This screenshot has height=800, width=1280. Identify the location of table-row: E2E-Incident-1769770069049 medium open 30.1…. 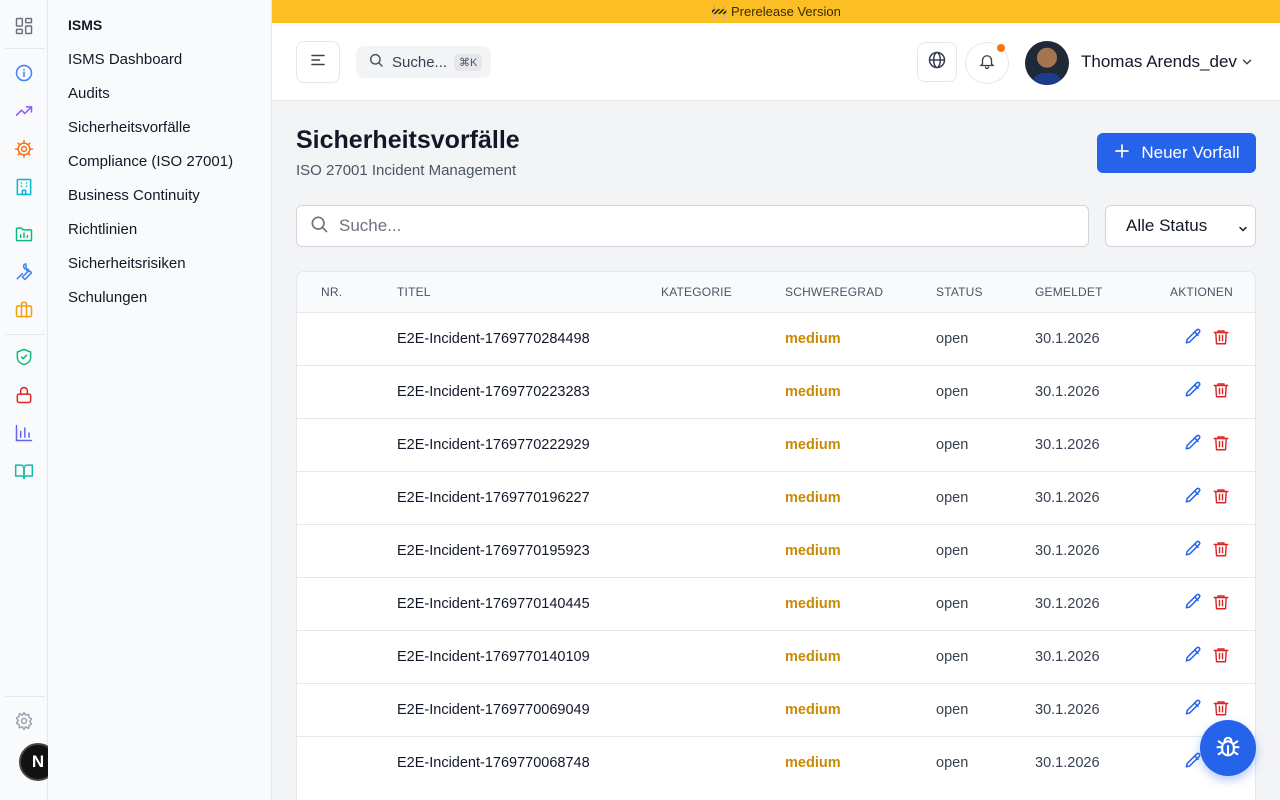
(776, 709).